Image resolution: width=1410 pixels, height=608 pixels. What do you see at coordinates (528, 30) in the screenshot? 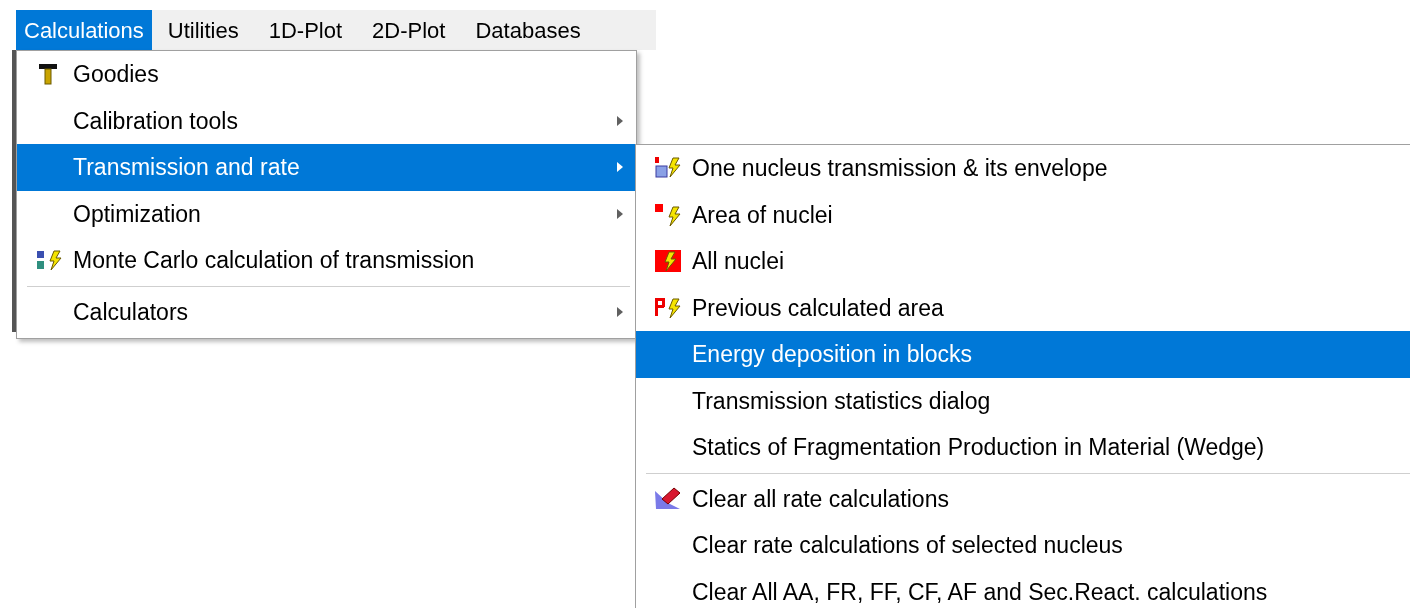
I see `menu-bar-item: Databases` at bounding box center [528, 30].